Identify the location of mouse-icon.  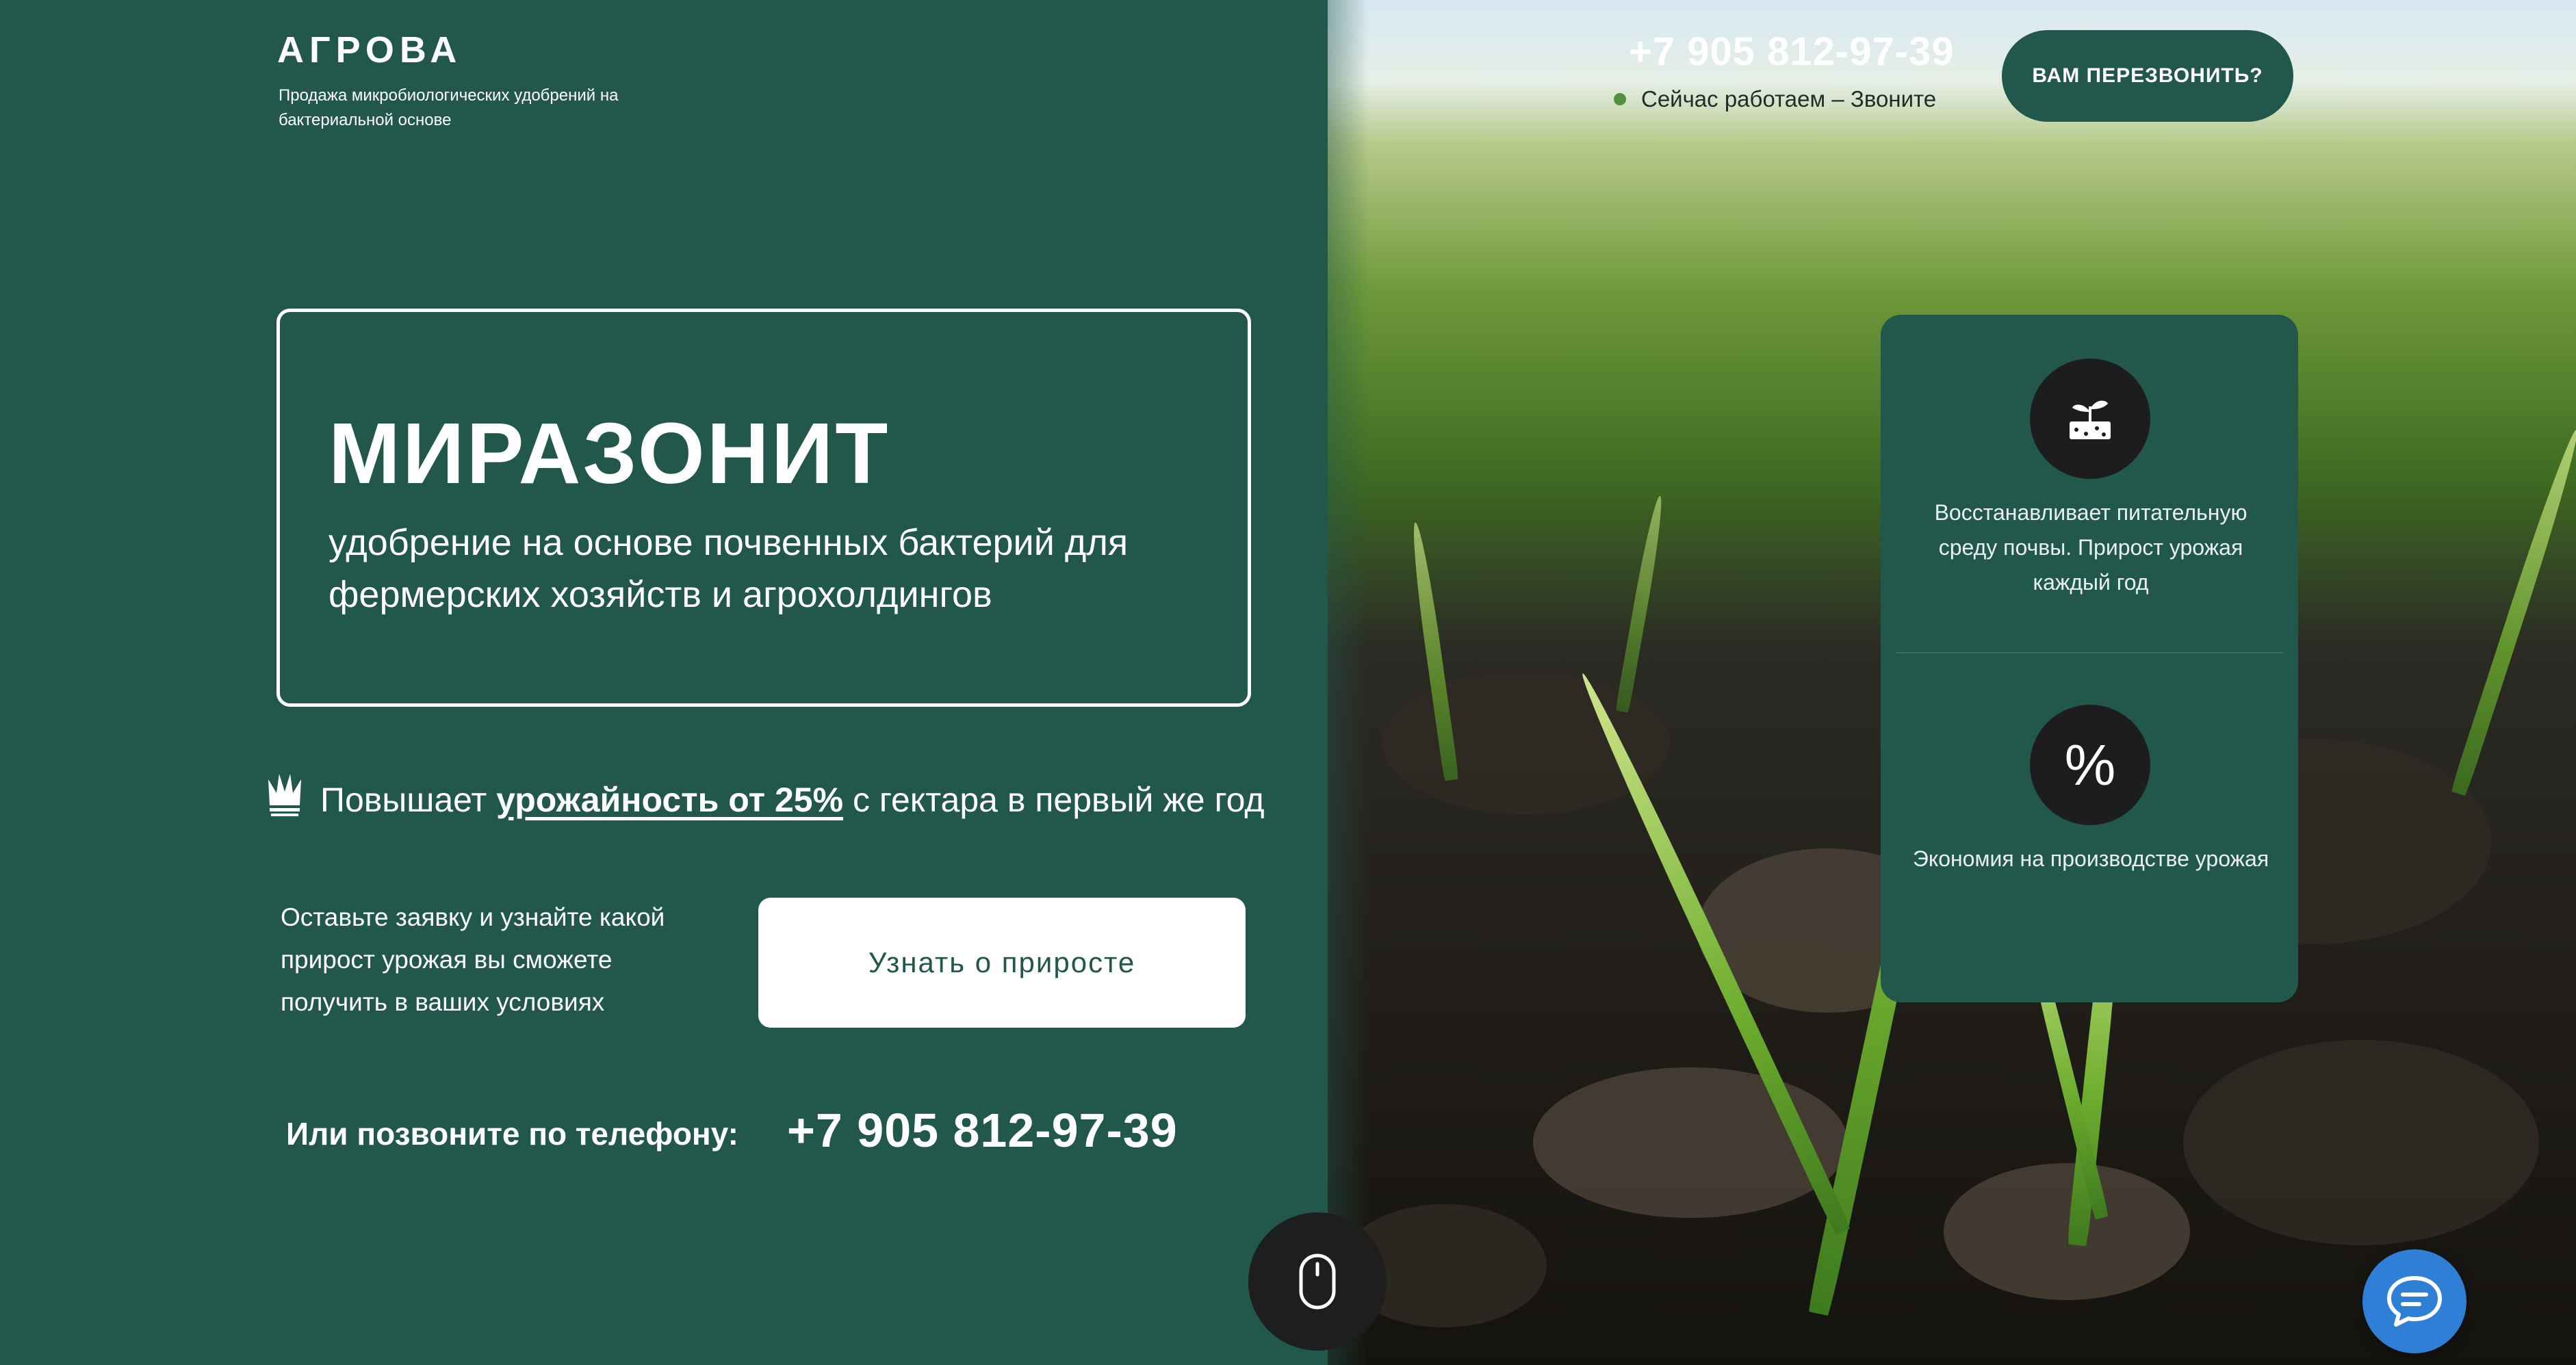
(1317, 1281).